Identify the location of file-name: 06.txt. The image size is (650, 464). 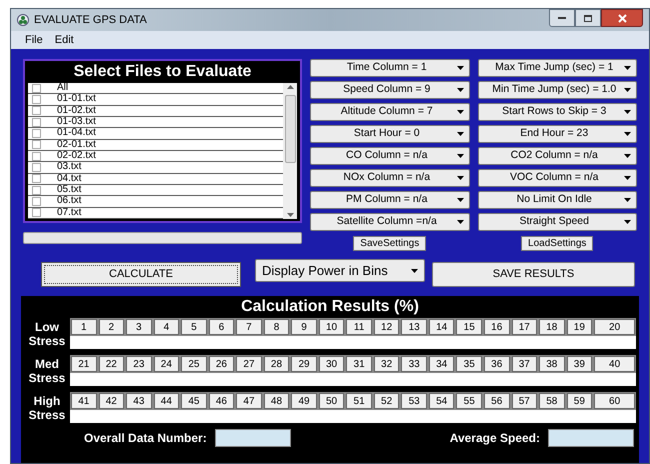
(69, 201).